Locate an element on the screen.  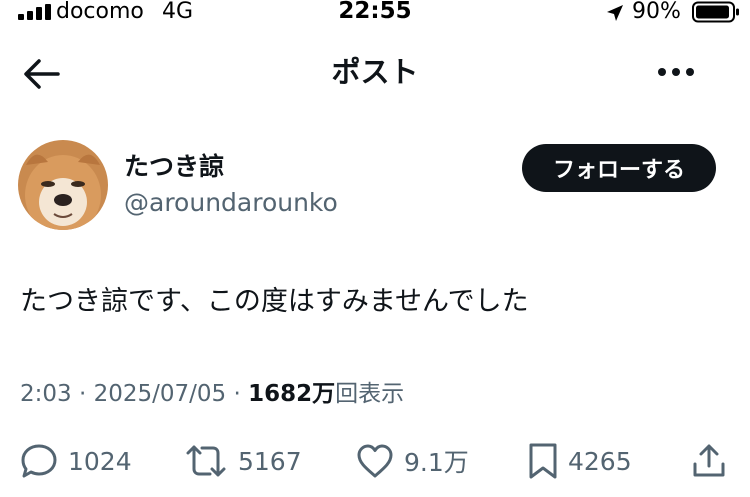
status-bar: docomo 4G 22:55 90% is located at coordinates (375, 13).